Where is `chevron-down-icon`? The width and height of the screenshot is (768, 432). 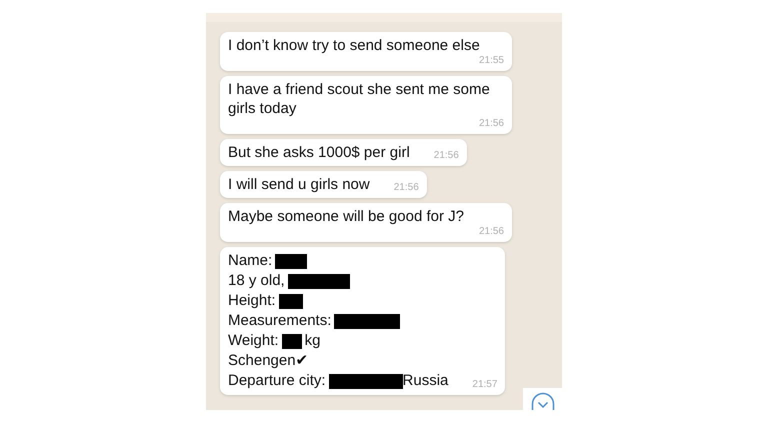
chevron-down-icon is located at coordinates (542, 401).